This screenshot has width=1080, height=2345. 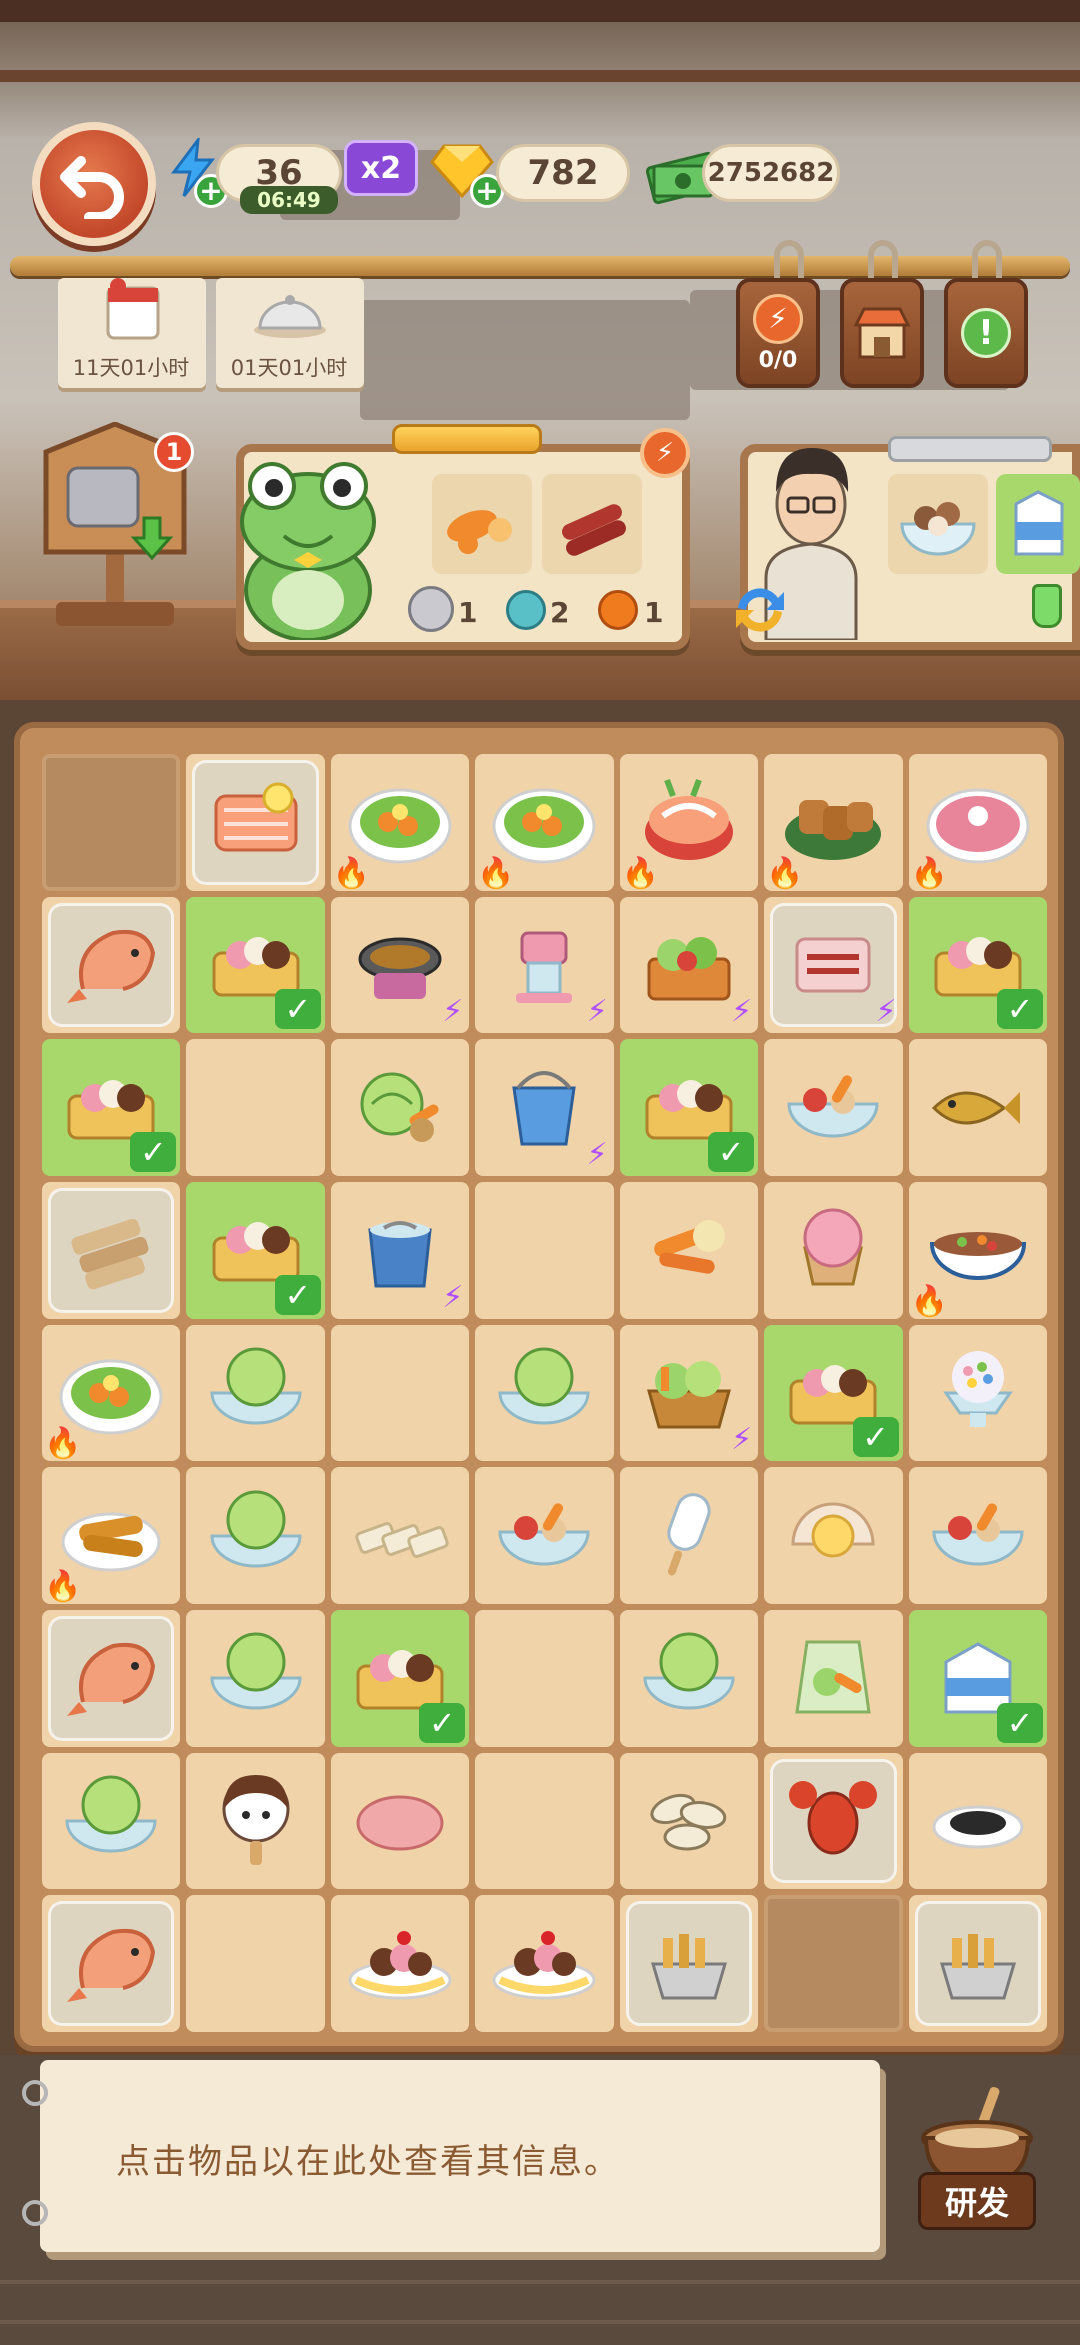 What do you see at coordinates (929, 1301) in the screenshot?
I see `fire-icon: 🔥` at bounding box center [929, 1301].